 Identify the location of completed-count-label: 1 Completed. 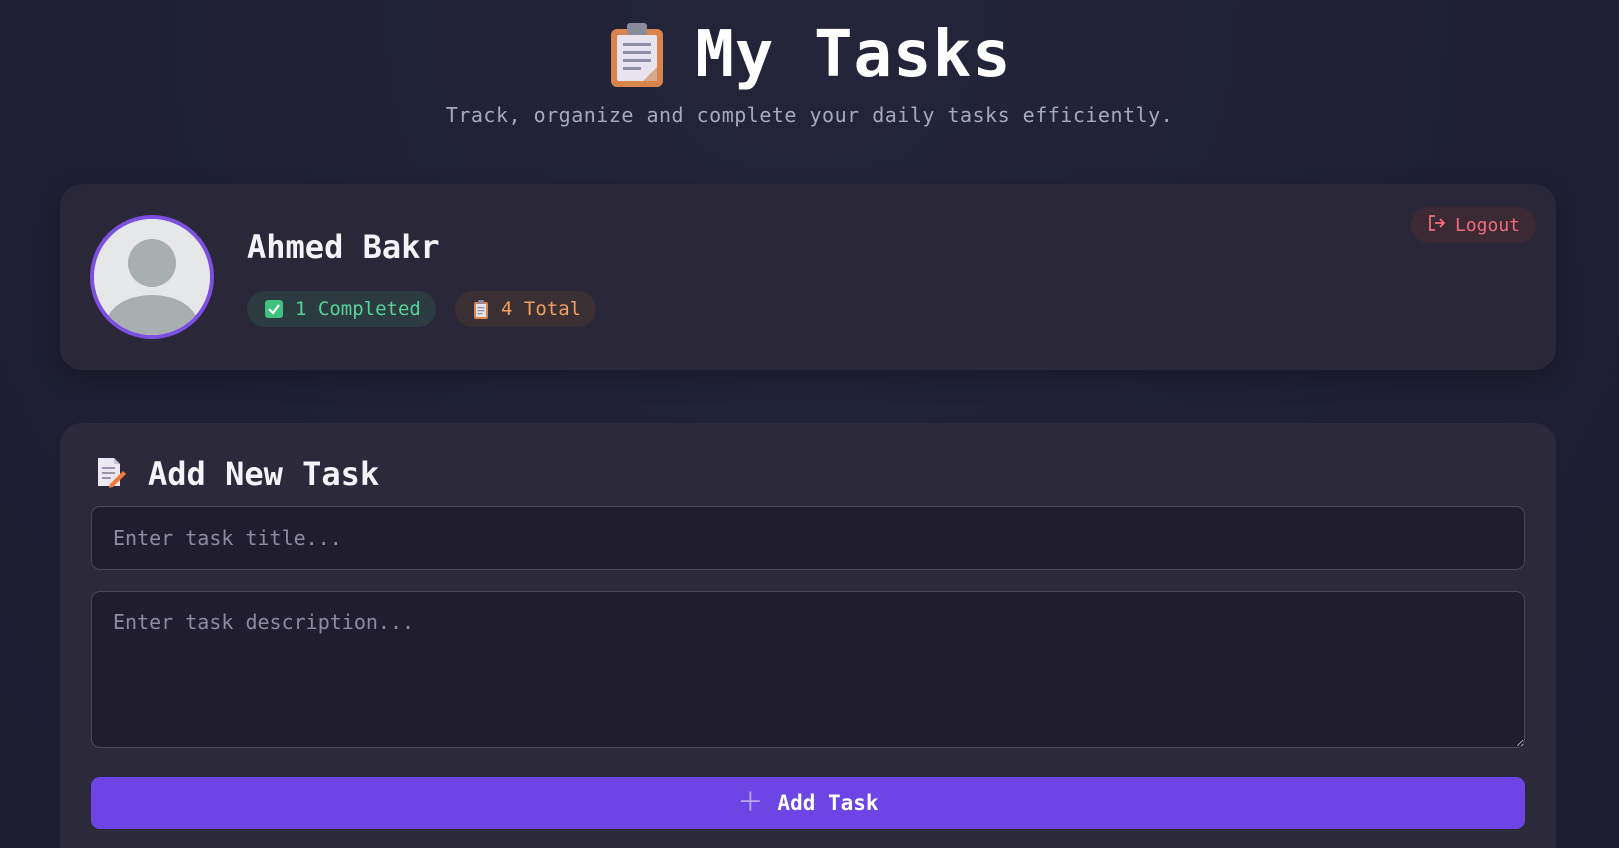
(358, 309).